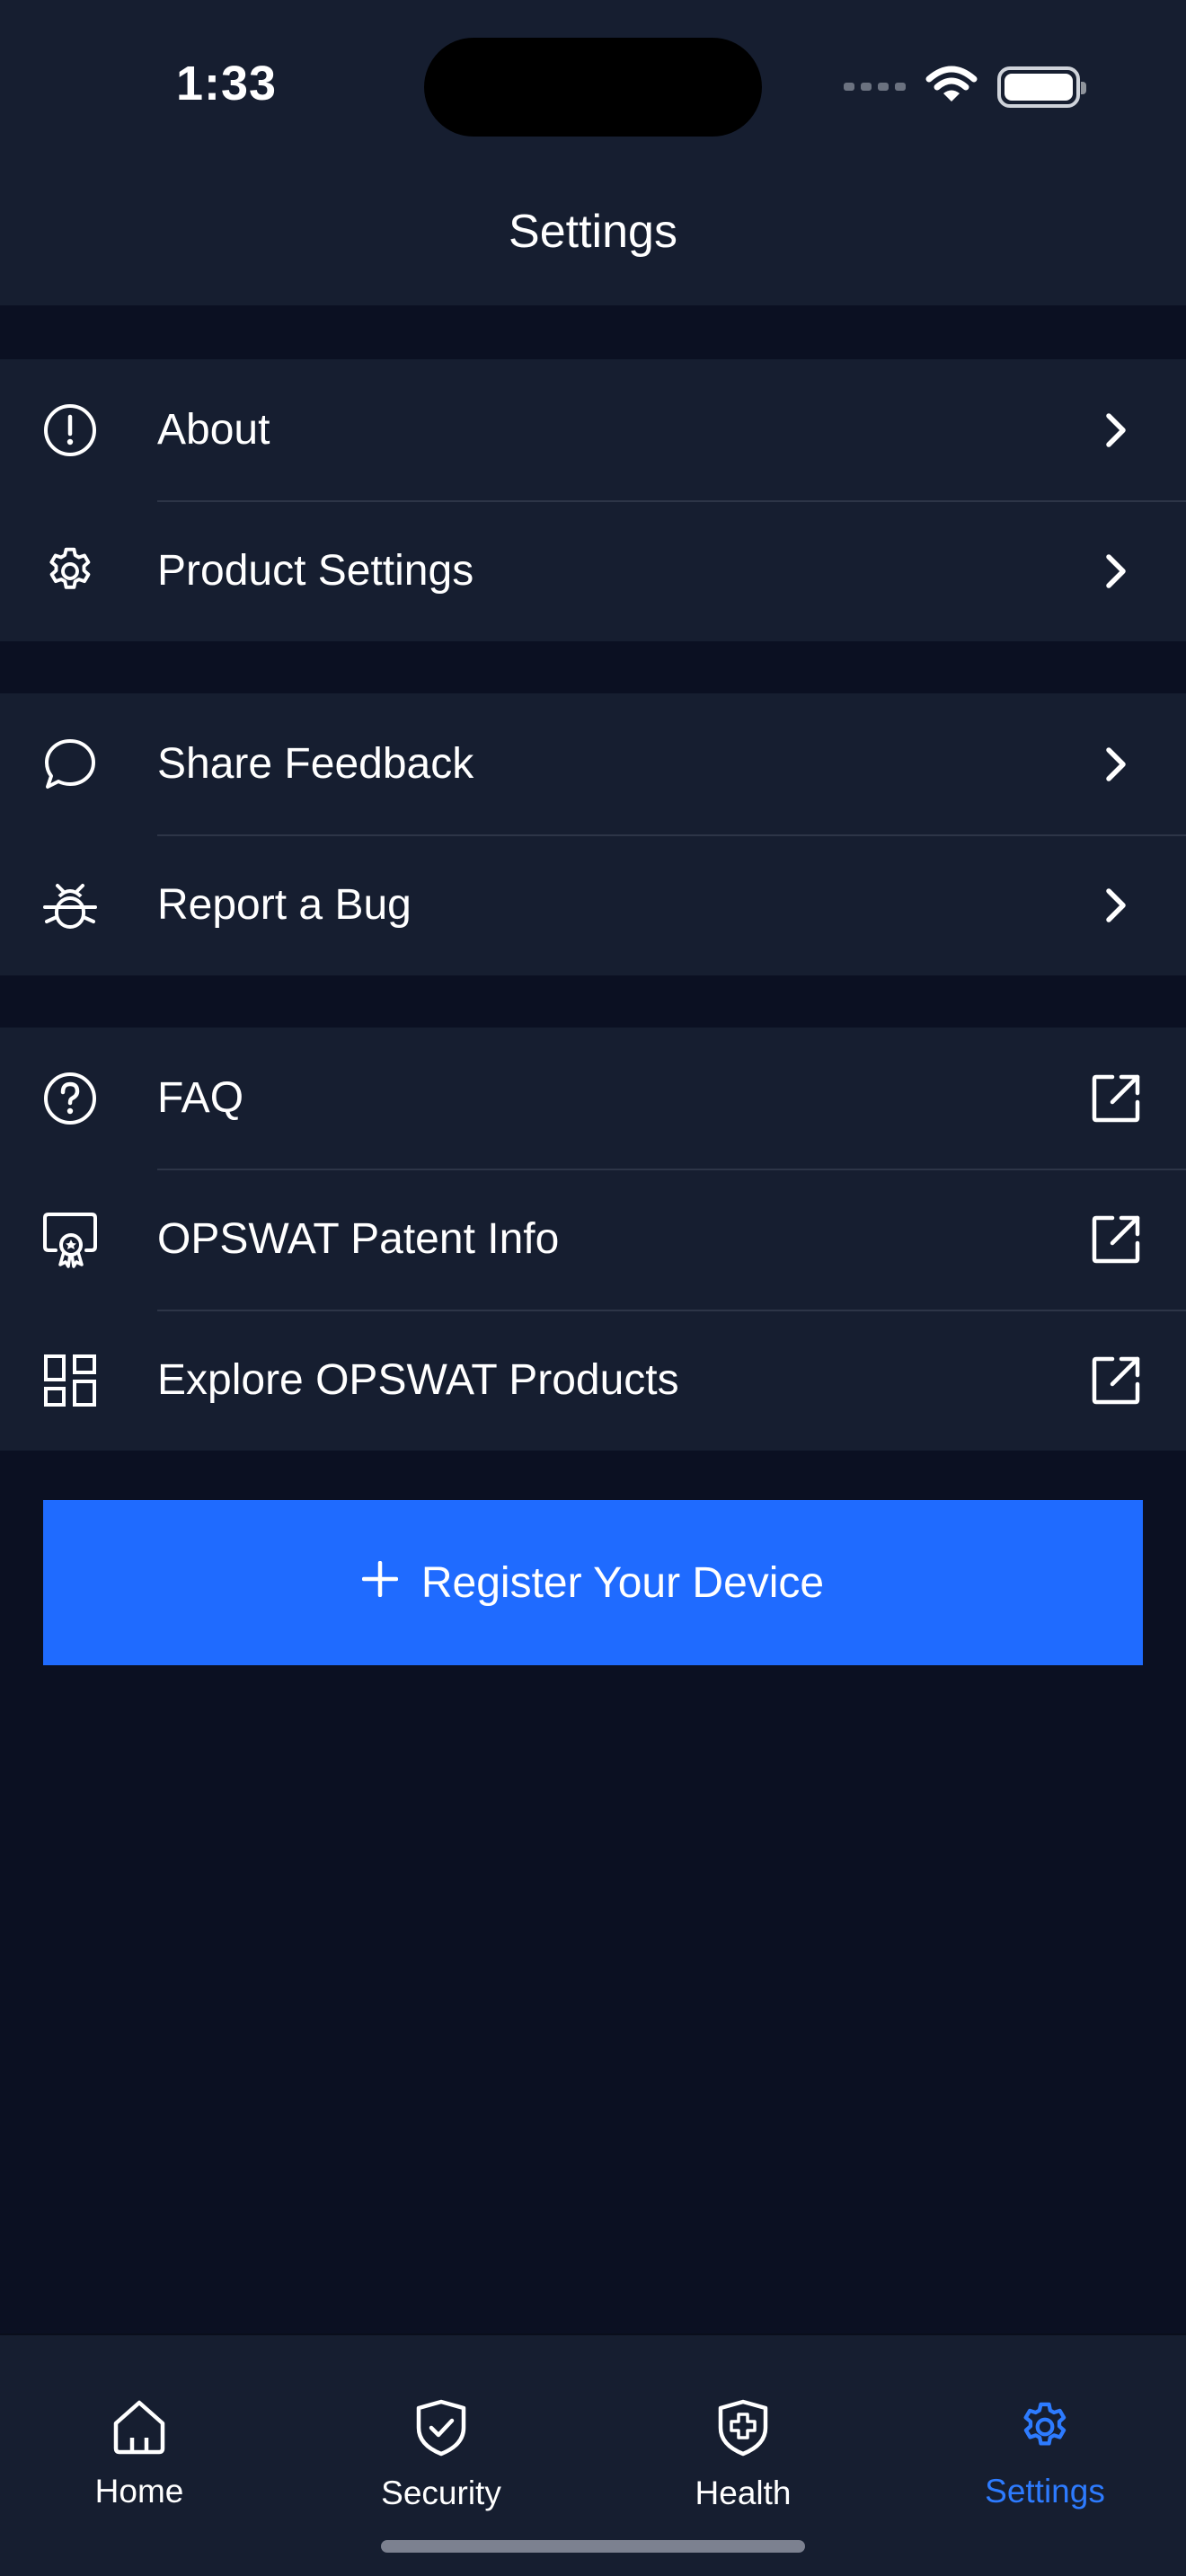 This screenshot has height=2576, width=1186. Describe the element at coordinates (139, 2491) in the screenshot. I see `tab-label: Home` at that location.